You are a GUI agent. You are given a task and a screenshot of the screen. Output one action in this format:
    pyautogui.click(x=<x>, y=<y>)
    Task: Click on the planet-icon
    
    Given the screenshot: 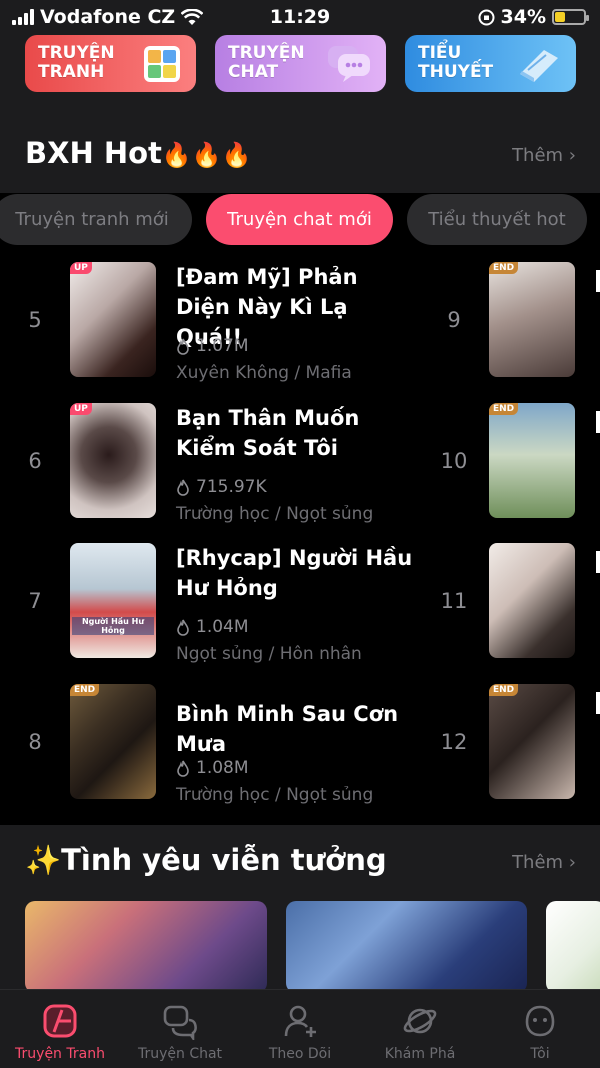 What is the action you would take?
    pyautogui.click(x=420, y=1021)
    